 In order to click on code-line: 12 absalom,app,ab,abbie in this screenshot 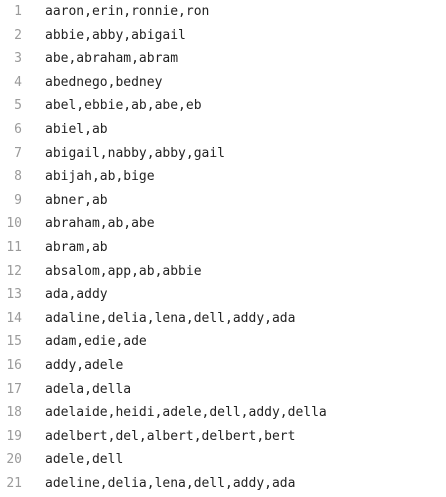, I will do `click(223, 272)`.